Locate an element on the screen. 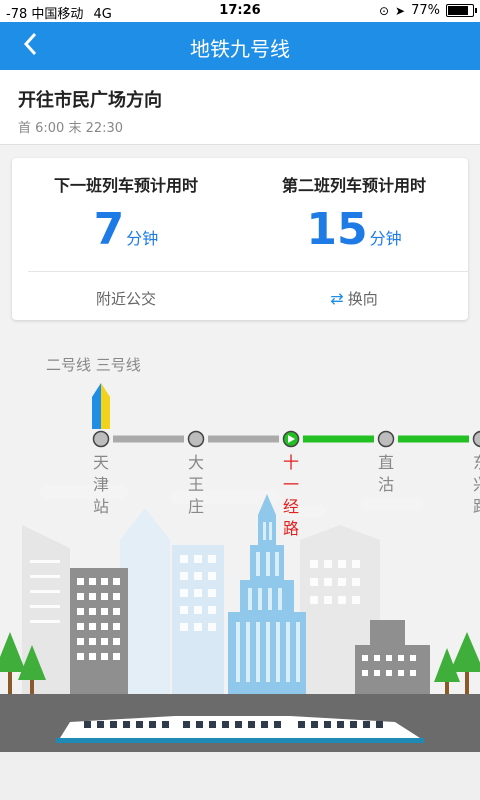 The height and width of the screenshot is (800, 480). battery-icon is located at coordinates (461, 10).